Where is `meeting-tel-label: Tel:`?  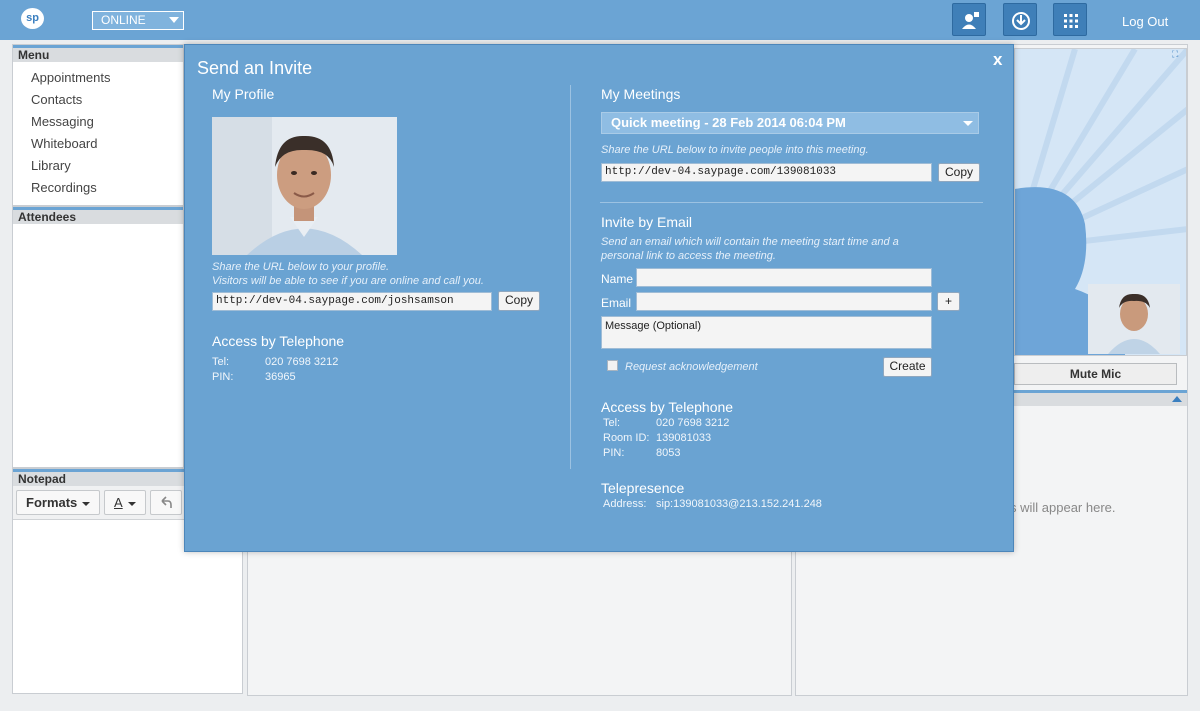 meeting-tel-label: Tel: is located at coordinates (612, 423).